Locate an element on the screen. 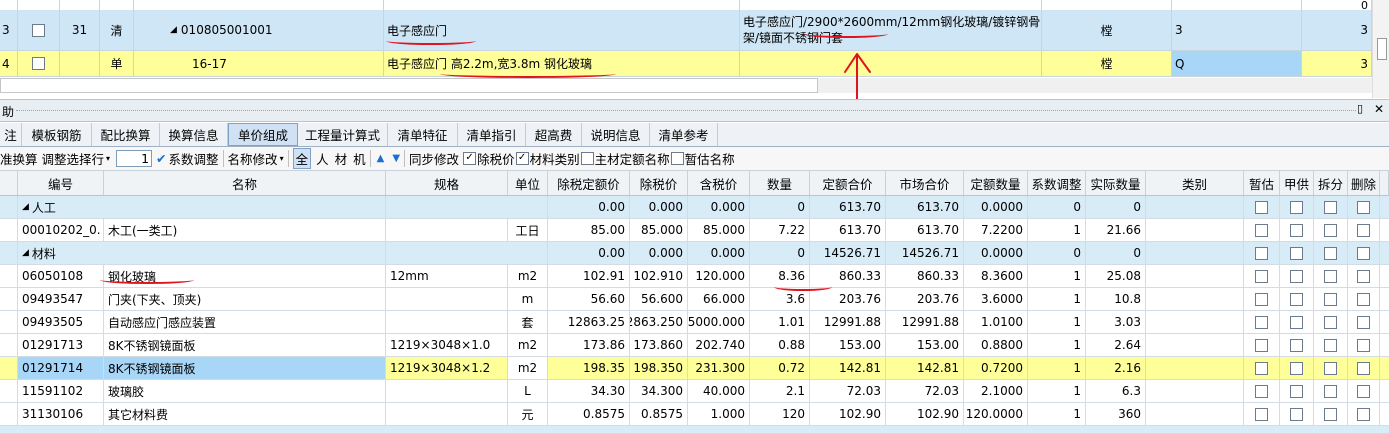 Image resolution: width=1389 pixels, height=434 pixels. header-owner-supplied: 甲供 is located at coordinates (1297, 183).